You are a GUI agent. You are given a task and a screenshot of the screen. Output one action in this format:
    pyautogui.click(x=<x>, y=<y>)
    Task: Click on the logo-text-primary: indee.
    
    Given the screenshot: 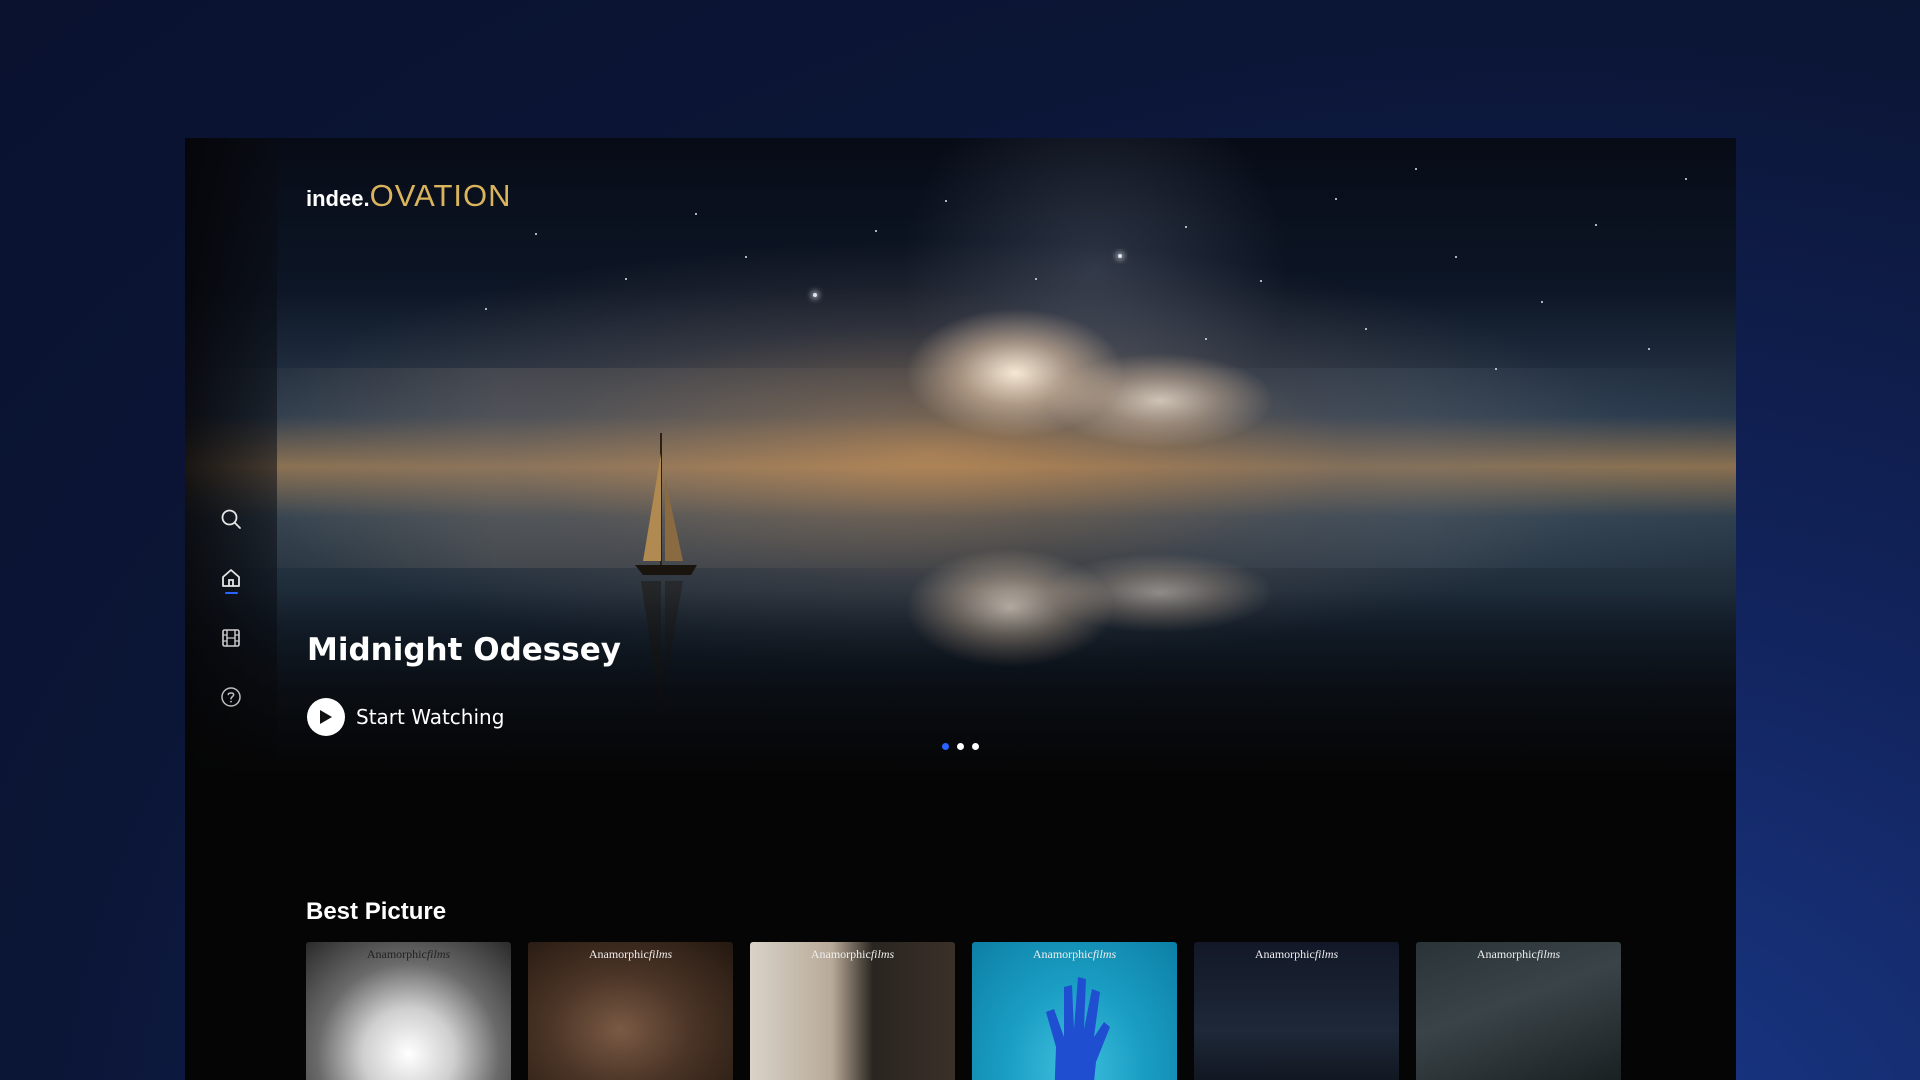 What is the action you would take?
    pyautogui.click(x=338, y=198)
    